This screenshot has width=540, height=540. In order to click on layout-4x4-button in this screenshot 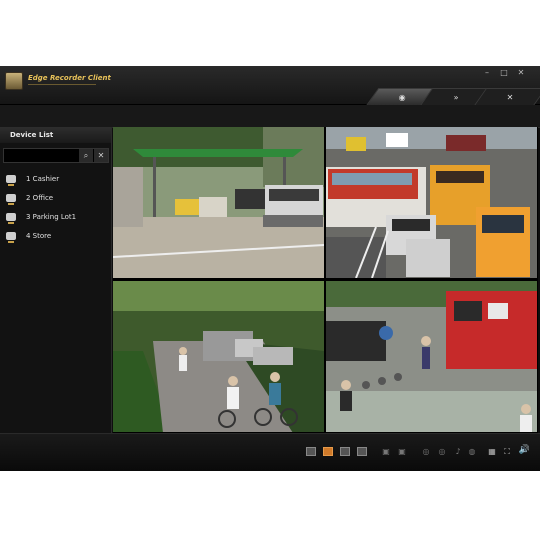, I will do `click(362, 451)`.